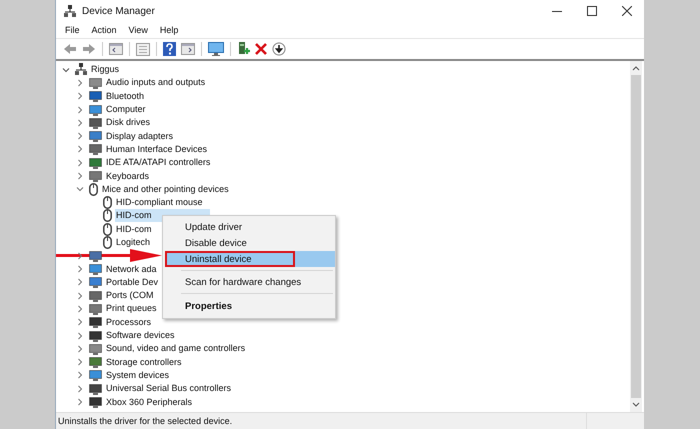 The image size is (700, 429). What do you see at coordinates (169, 49) in the screenshot?
I see `help-icon` at bounding box center [169, 49].